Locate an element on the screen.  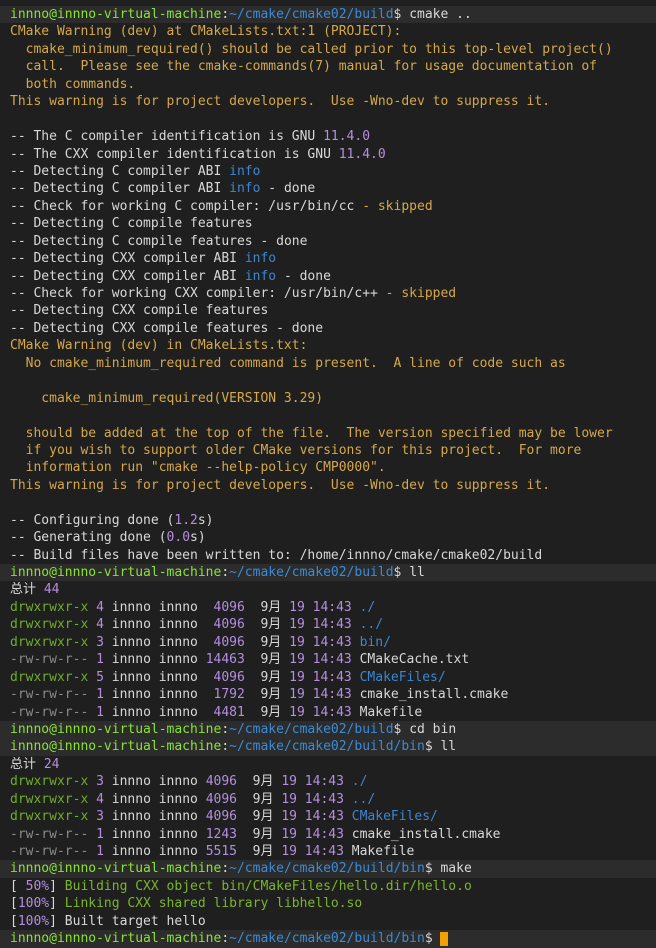
output-text: -- Detecting CXX compiler ABI is located at coordinates (127, 276).